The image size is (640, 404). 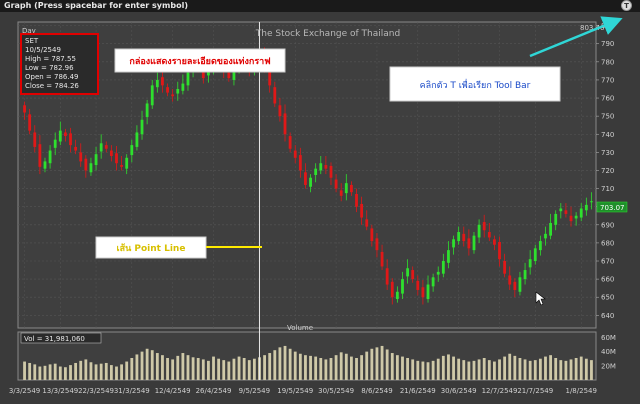 What do you see at coordinates (199, 61) in the screenshot?
I see `info-box-callout-text: กล่องแสดงรายละเอียดของแท่งกราฟ` at bounding box center [199, 61].